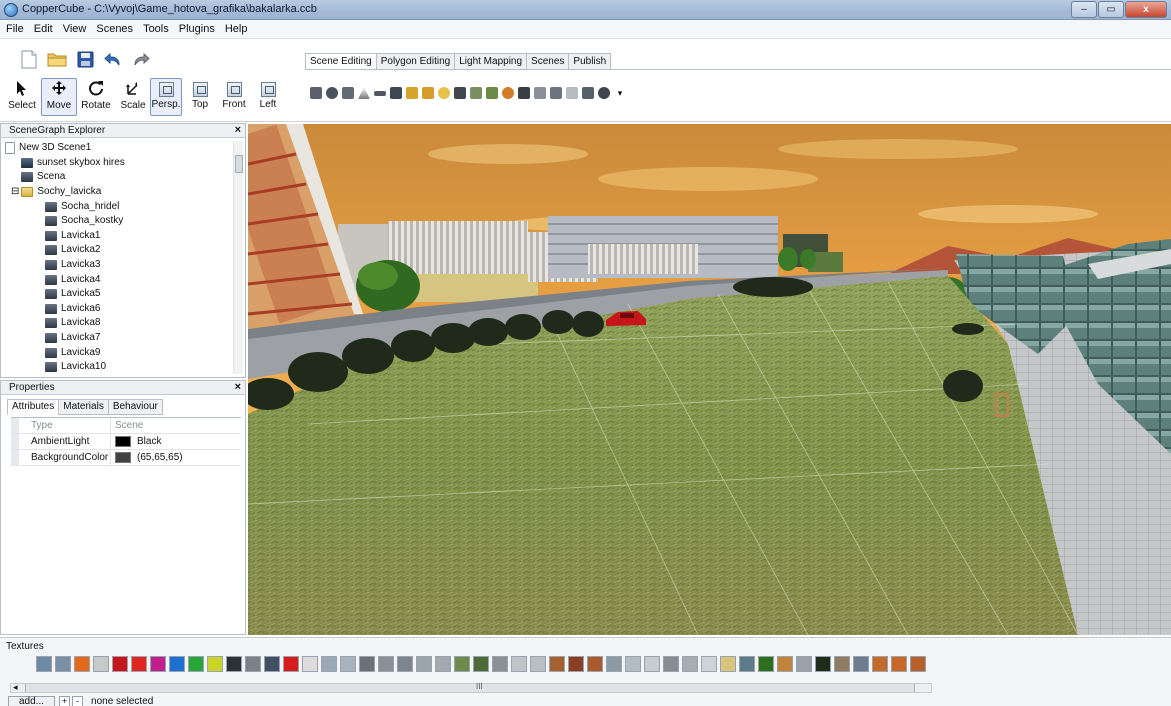  What do you see at coordinates (75, 29) in the screenshot?
I see `menu-view: View` at bounding box center [75, 29].